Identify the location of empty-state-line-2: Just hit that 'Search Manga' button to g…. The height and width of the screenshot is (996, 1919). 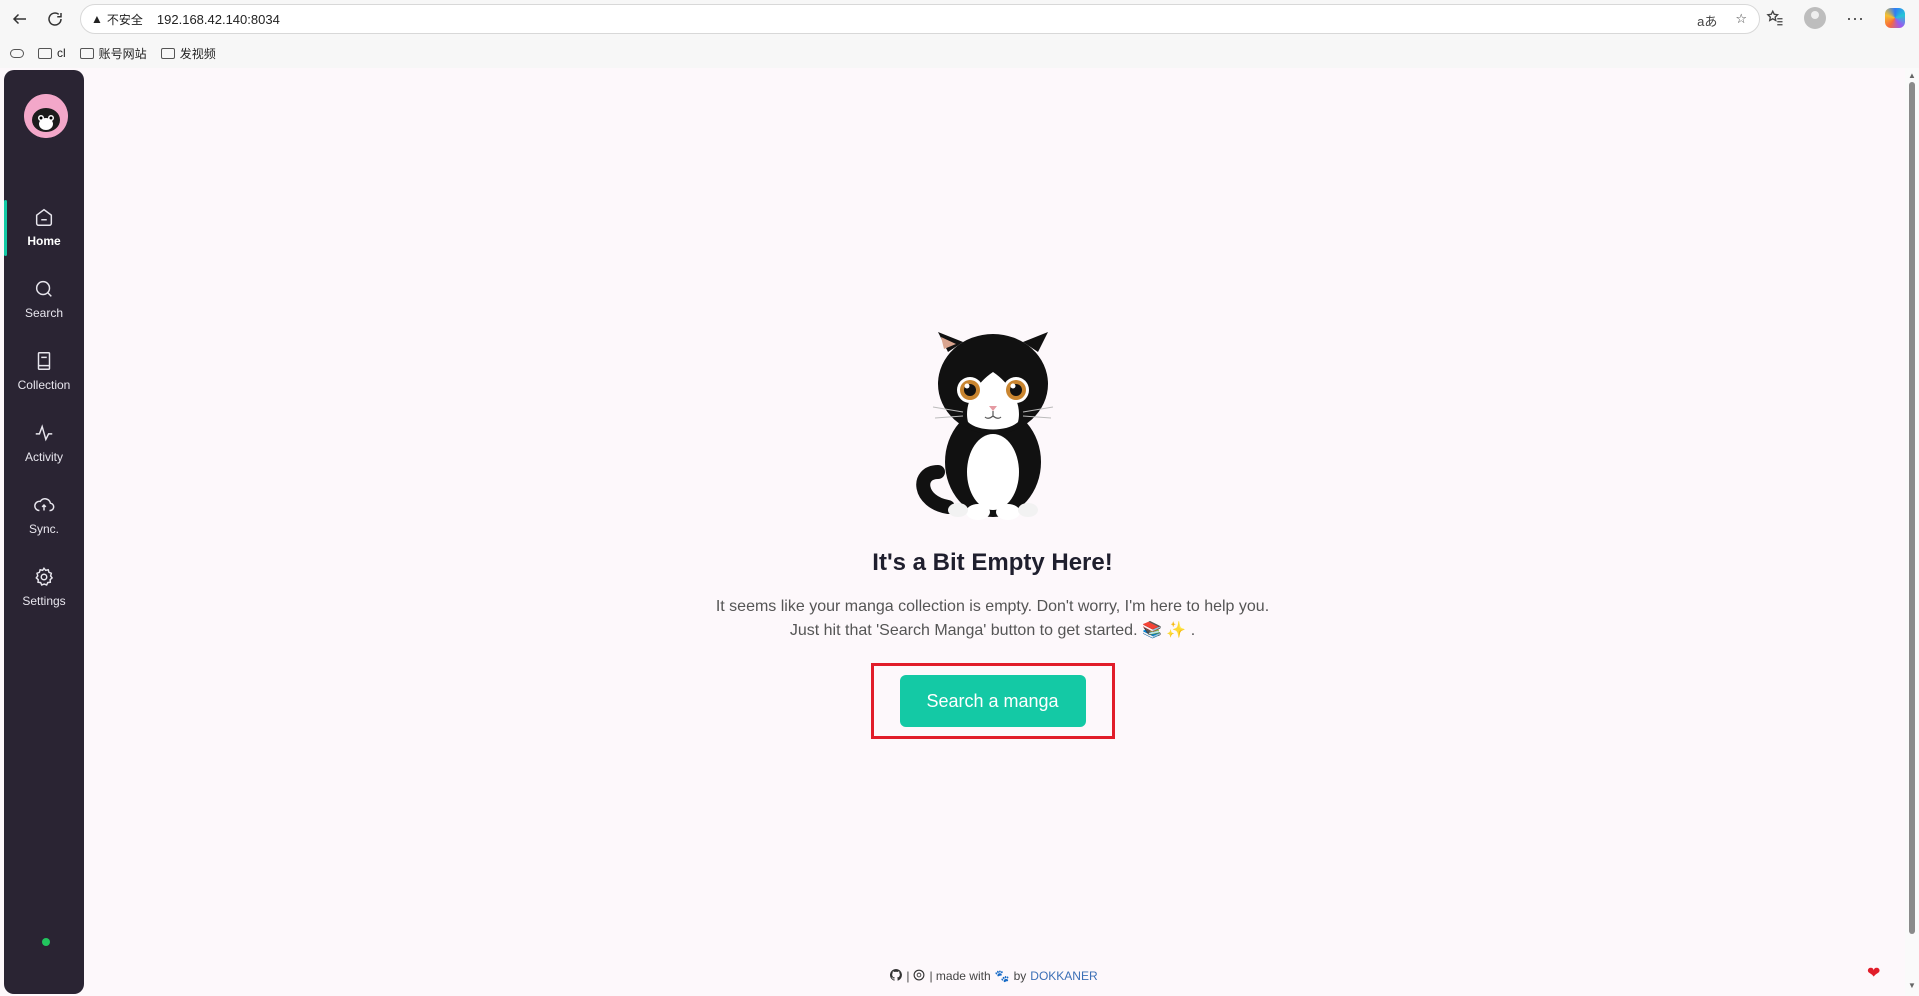
(992, 630).